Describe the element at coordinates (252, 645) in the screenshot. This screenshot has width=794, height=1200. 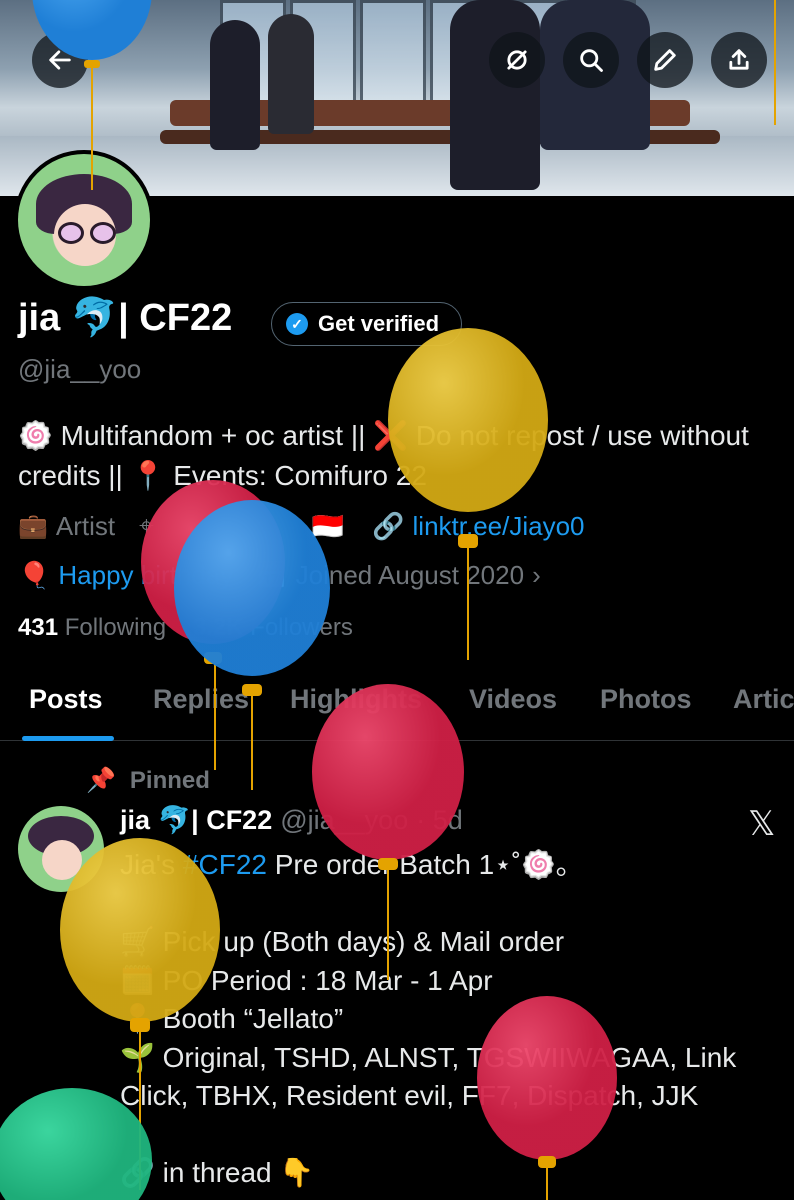
I see `balloon-blue` at that location.